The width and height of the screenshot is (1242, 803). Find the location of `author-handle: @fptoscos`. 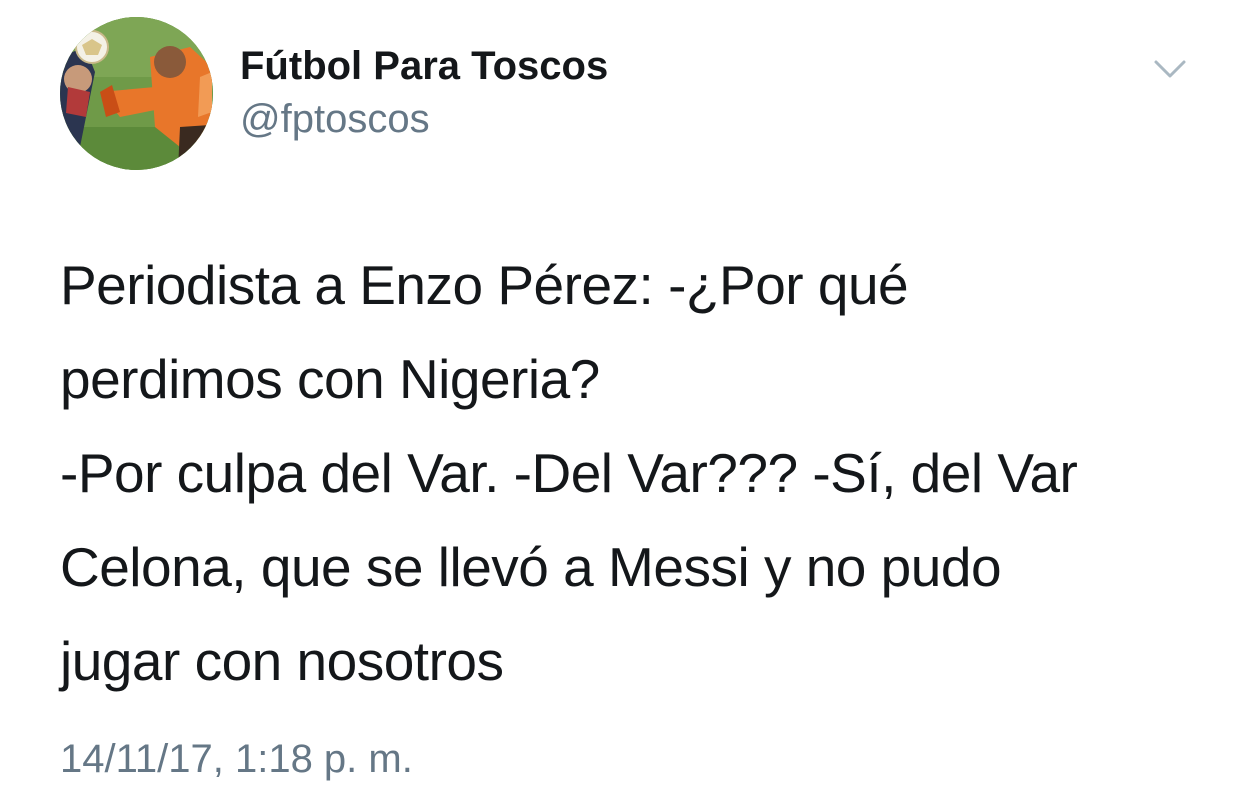

author-handle: @fptoscos is located at coordinates (335, 119).